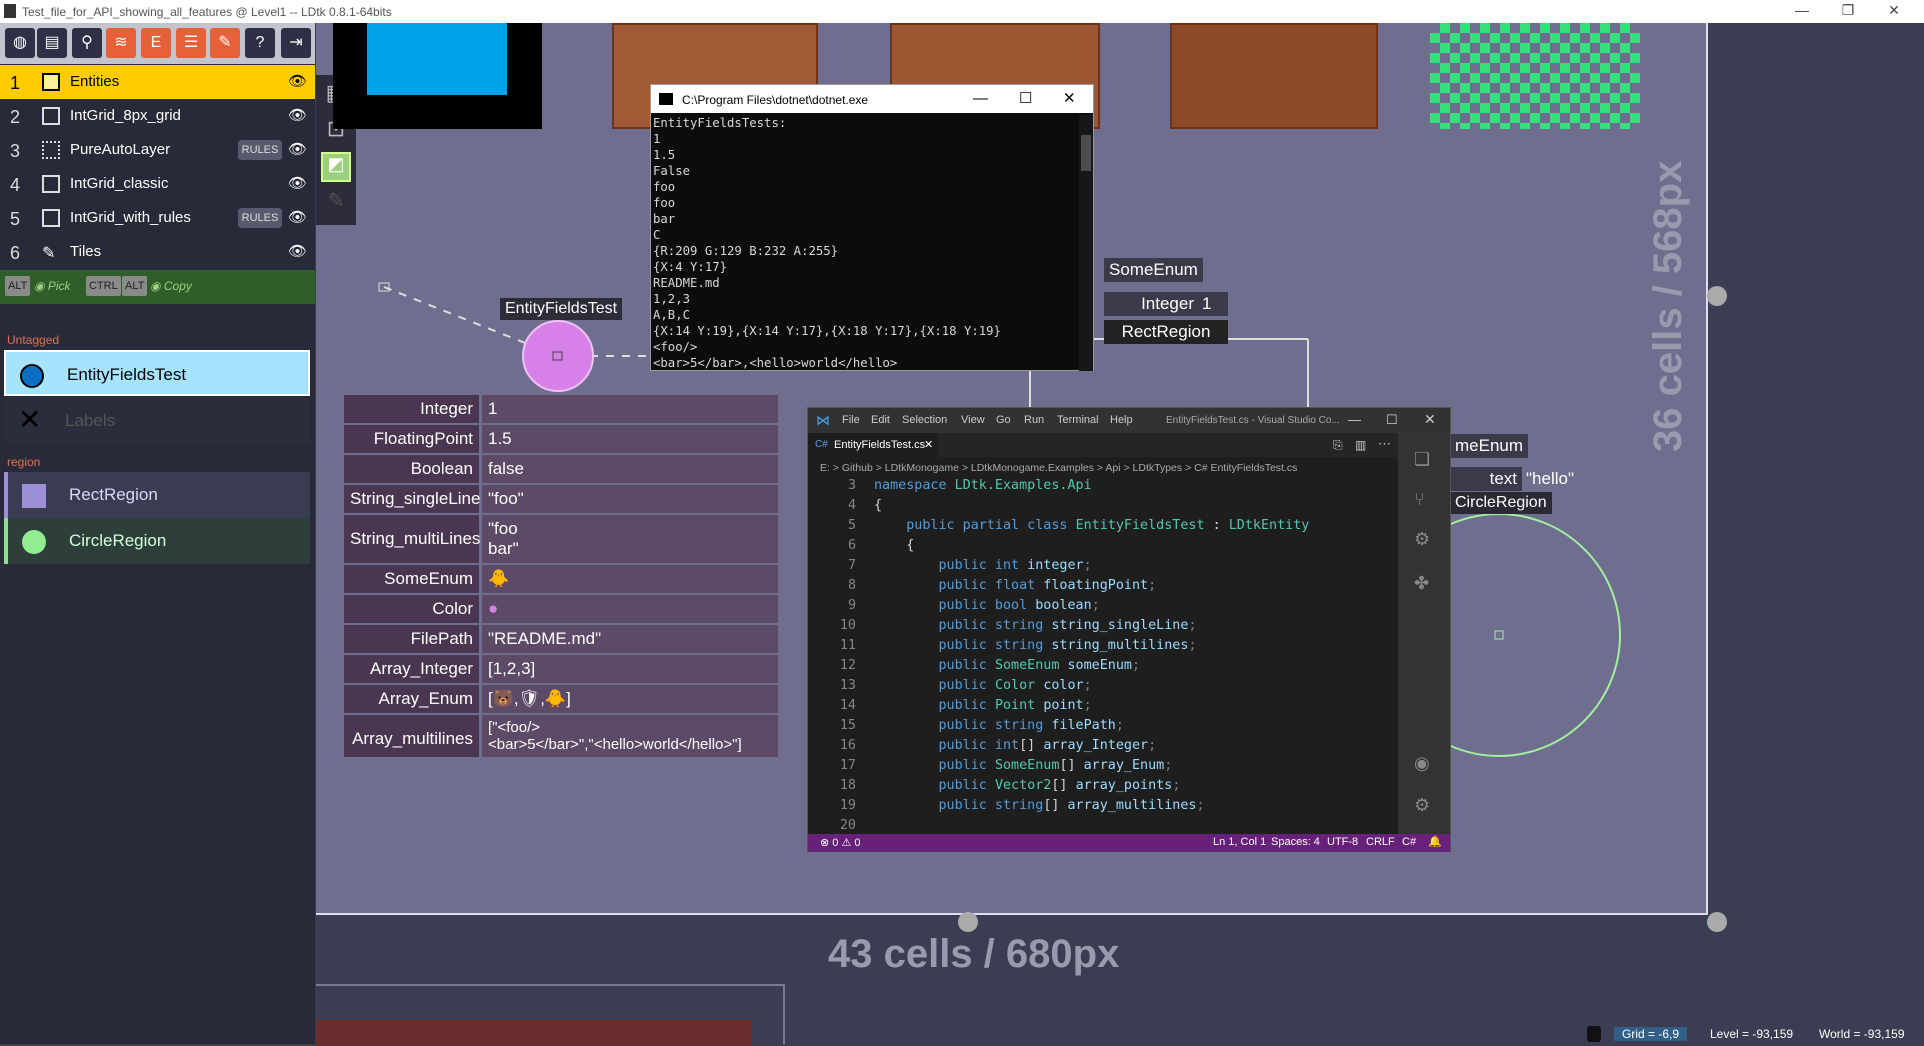  I want to click on console-maximize-button: ☐, so click(1025, 98).